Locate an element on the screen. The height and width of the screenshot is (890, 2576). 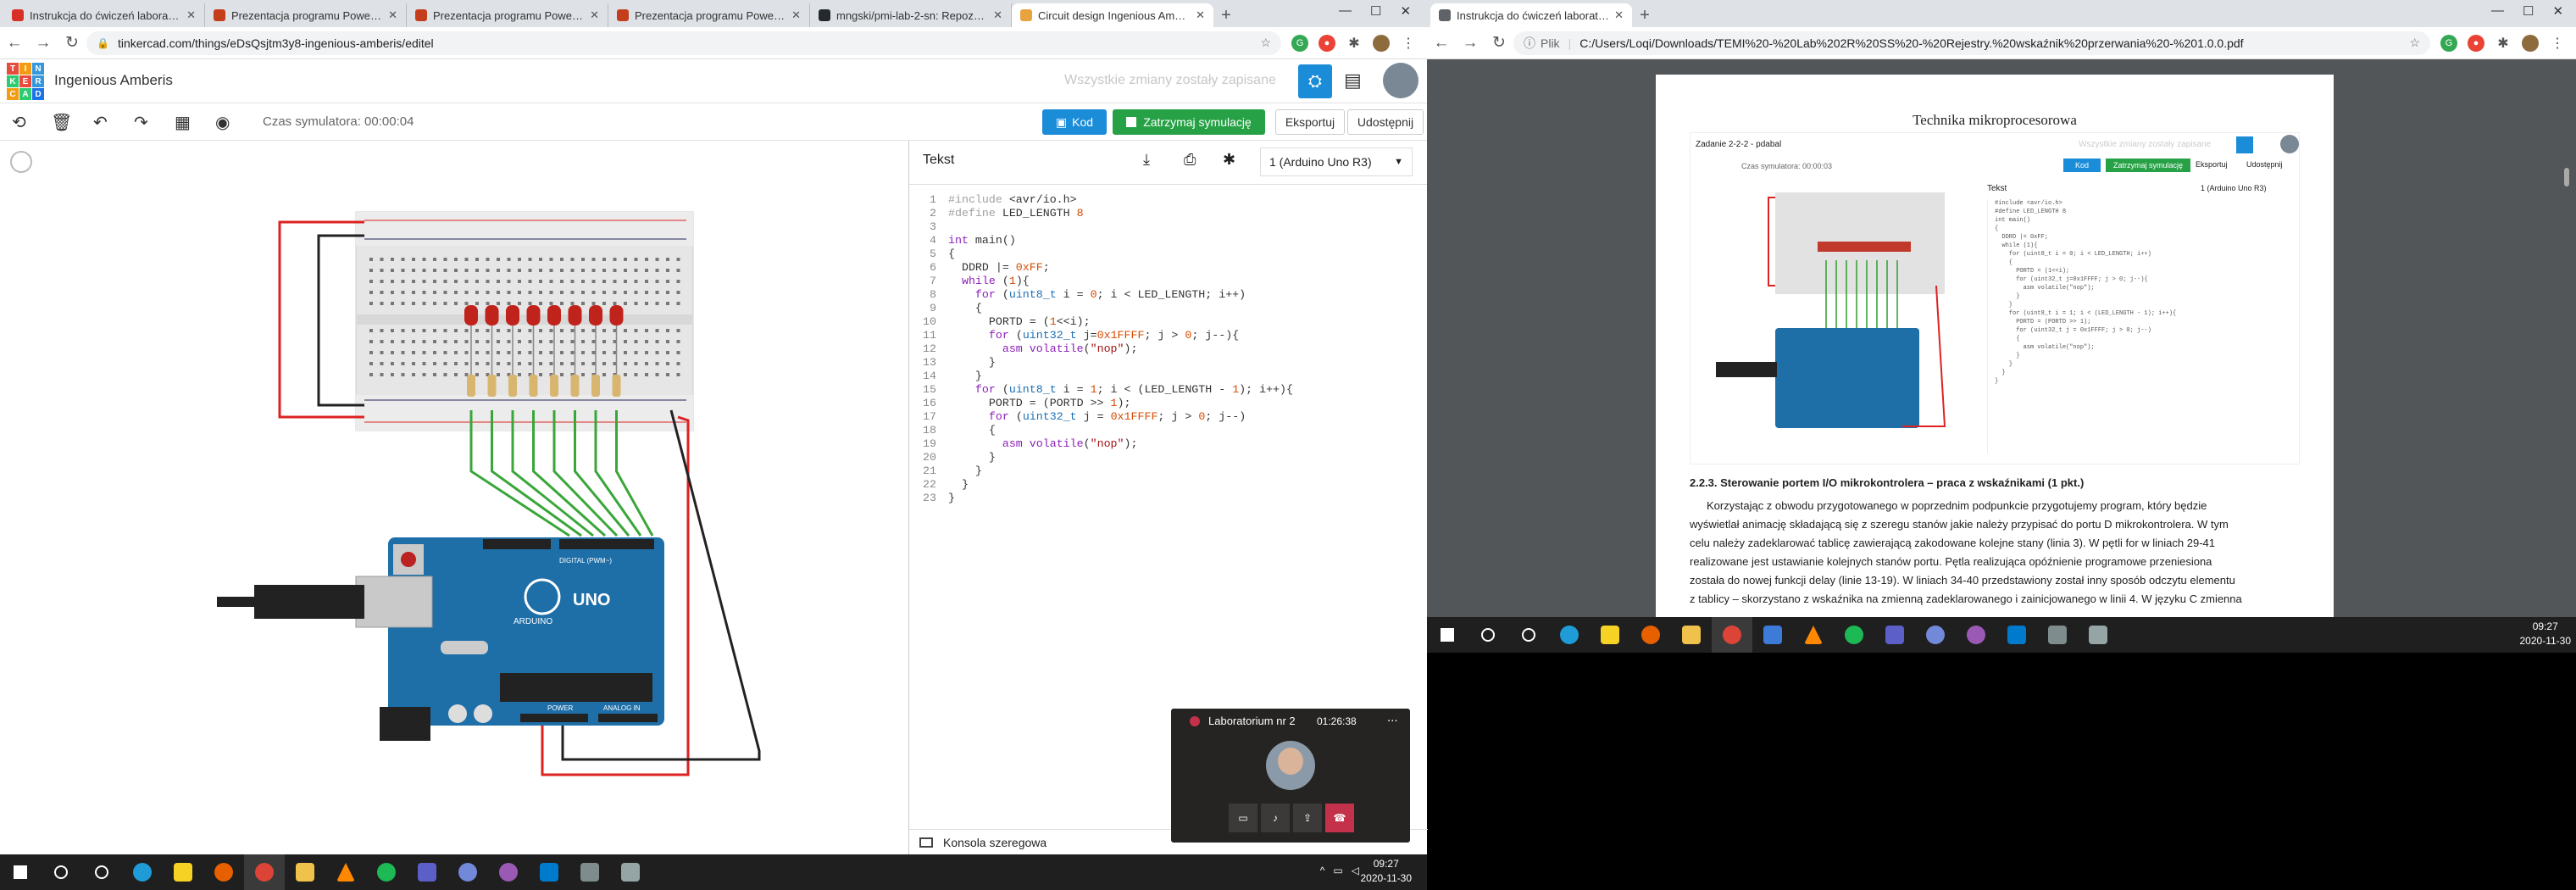
share-button: Udostępnij is located at coordinates (1385, 122).